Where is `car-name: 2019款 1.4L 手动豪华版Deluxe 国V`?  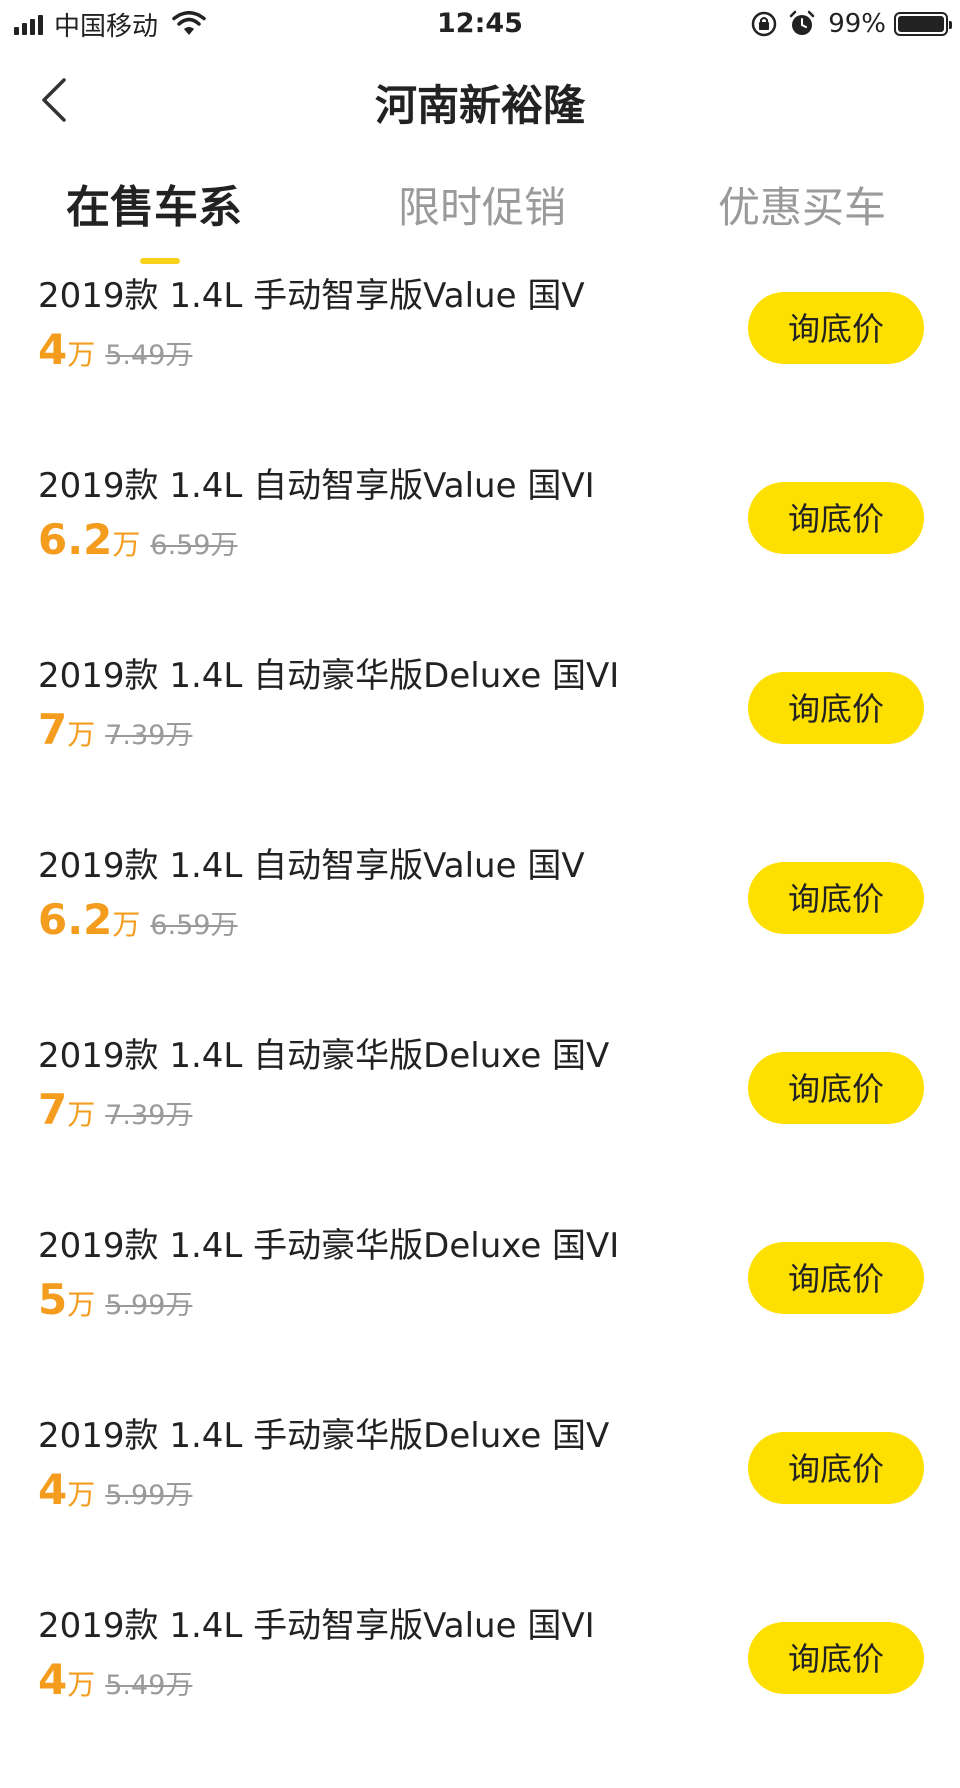 car-name: 2019款 1.4L 手动豪华版Deluxe 国V is located at coordinates (324, 1436).